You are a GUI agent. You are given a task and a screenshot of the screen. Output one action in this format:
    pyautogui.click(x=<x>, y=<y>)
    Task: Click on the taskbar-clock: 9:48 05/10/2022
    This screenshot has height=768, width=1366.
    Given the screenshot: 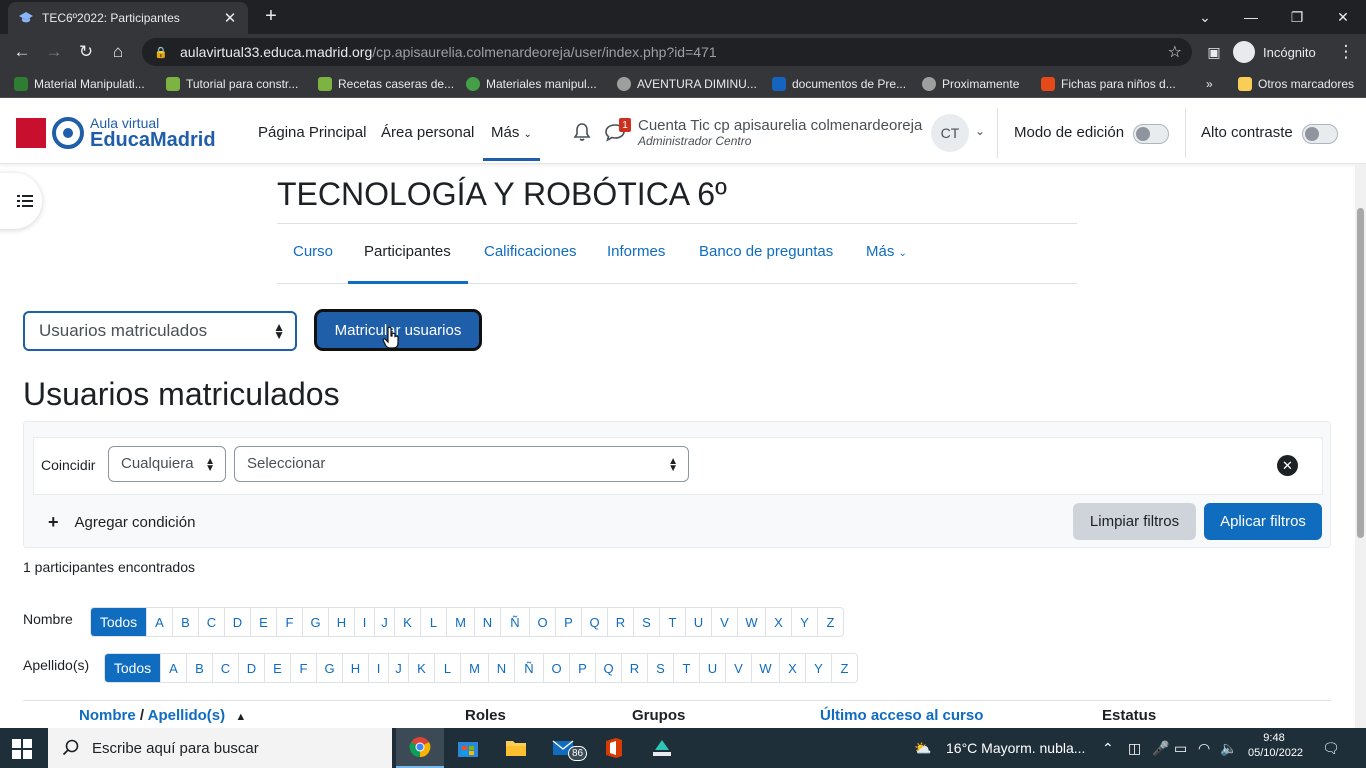 What is the action you would take?
    pyautogui.click(x=1275, y=746)
    